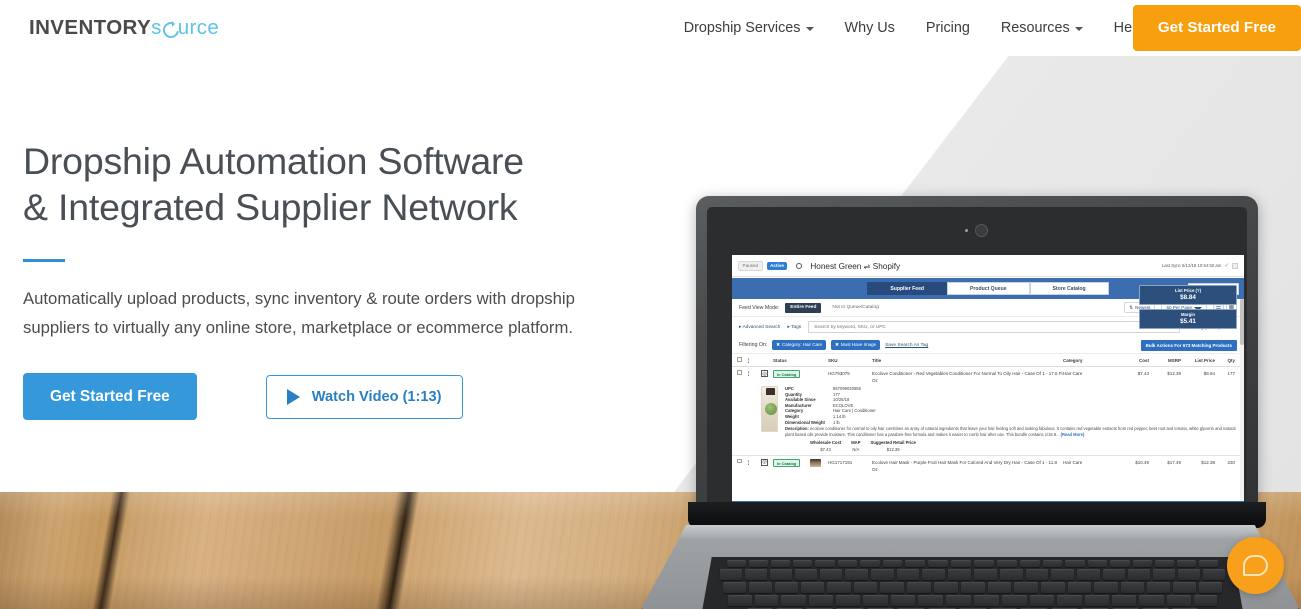 The width and height of the screenshot is (1301, 609). Describe the element at coordinates (877, 360) in the screenshot. I see `col-header-title: Title` at that location.